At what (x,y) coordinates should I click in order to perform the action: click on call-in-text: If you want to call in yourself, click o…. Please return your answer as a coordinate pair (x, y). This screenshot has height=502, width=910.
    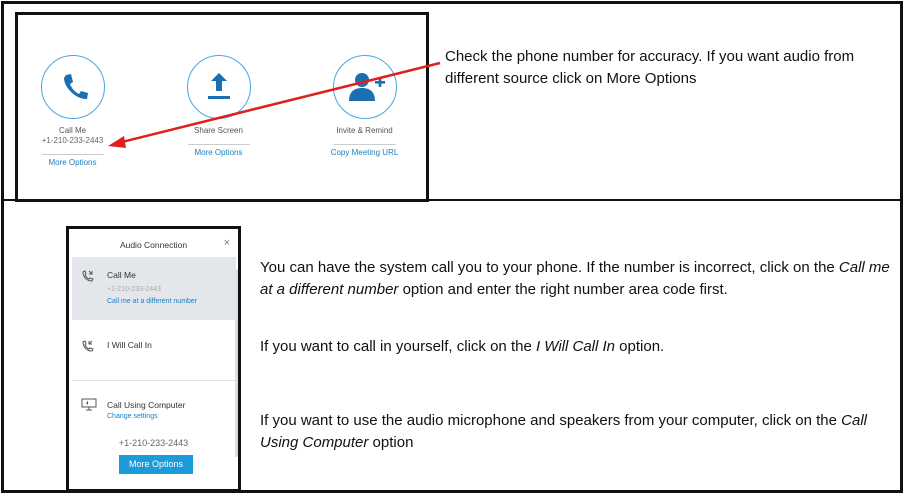
    Looking at the image, I should click on (398, 346).